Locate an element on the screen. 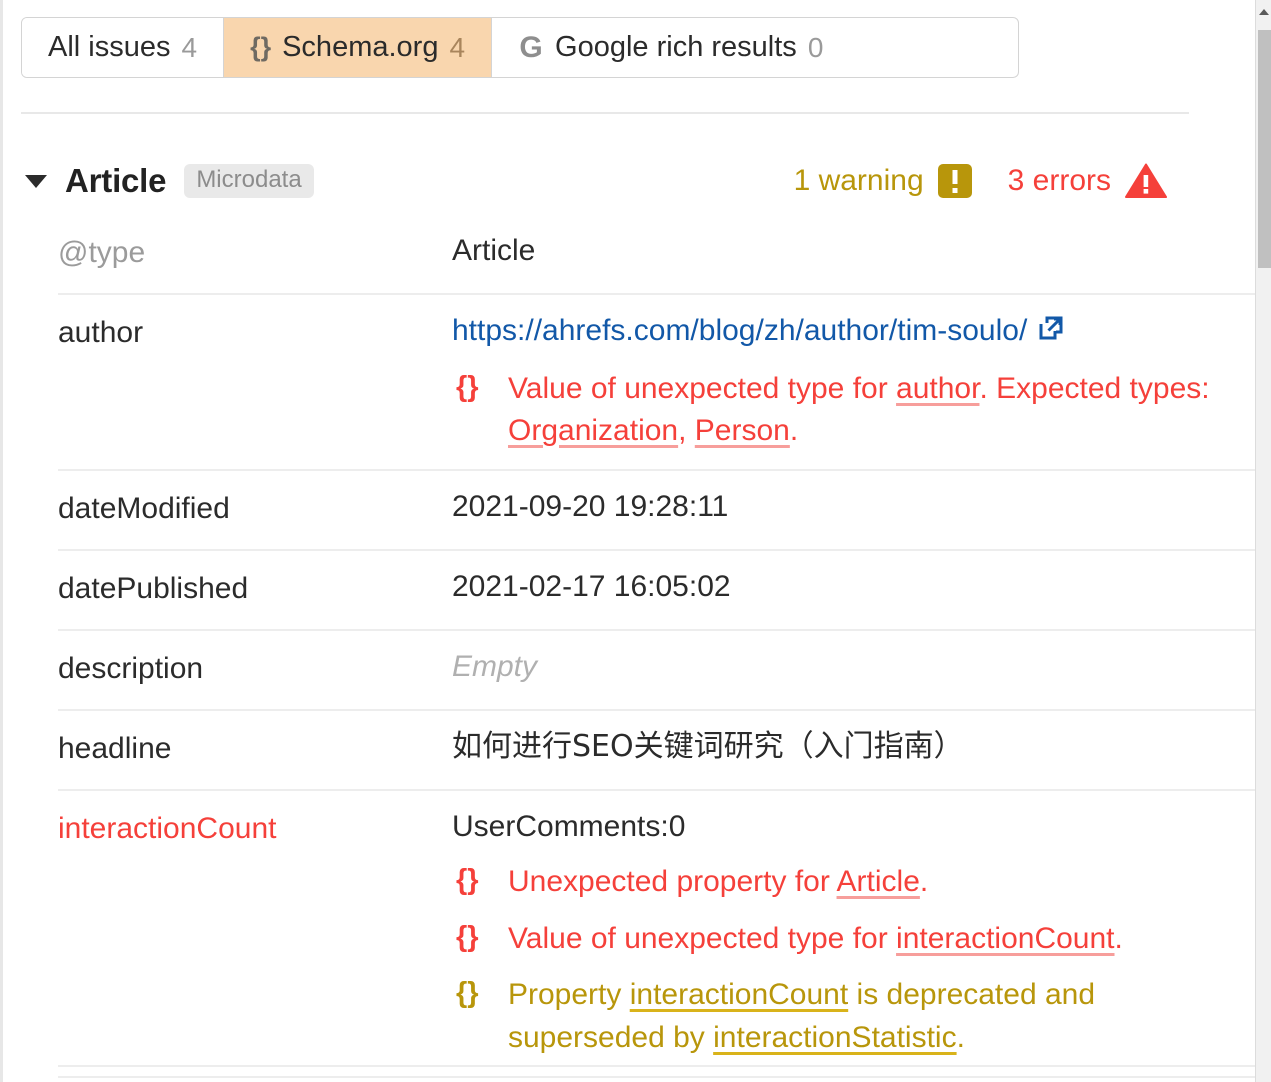  tab-all-issues: All issues 4 is located at coordinates (123, 47).